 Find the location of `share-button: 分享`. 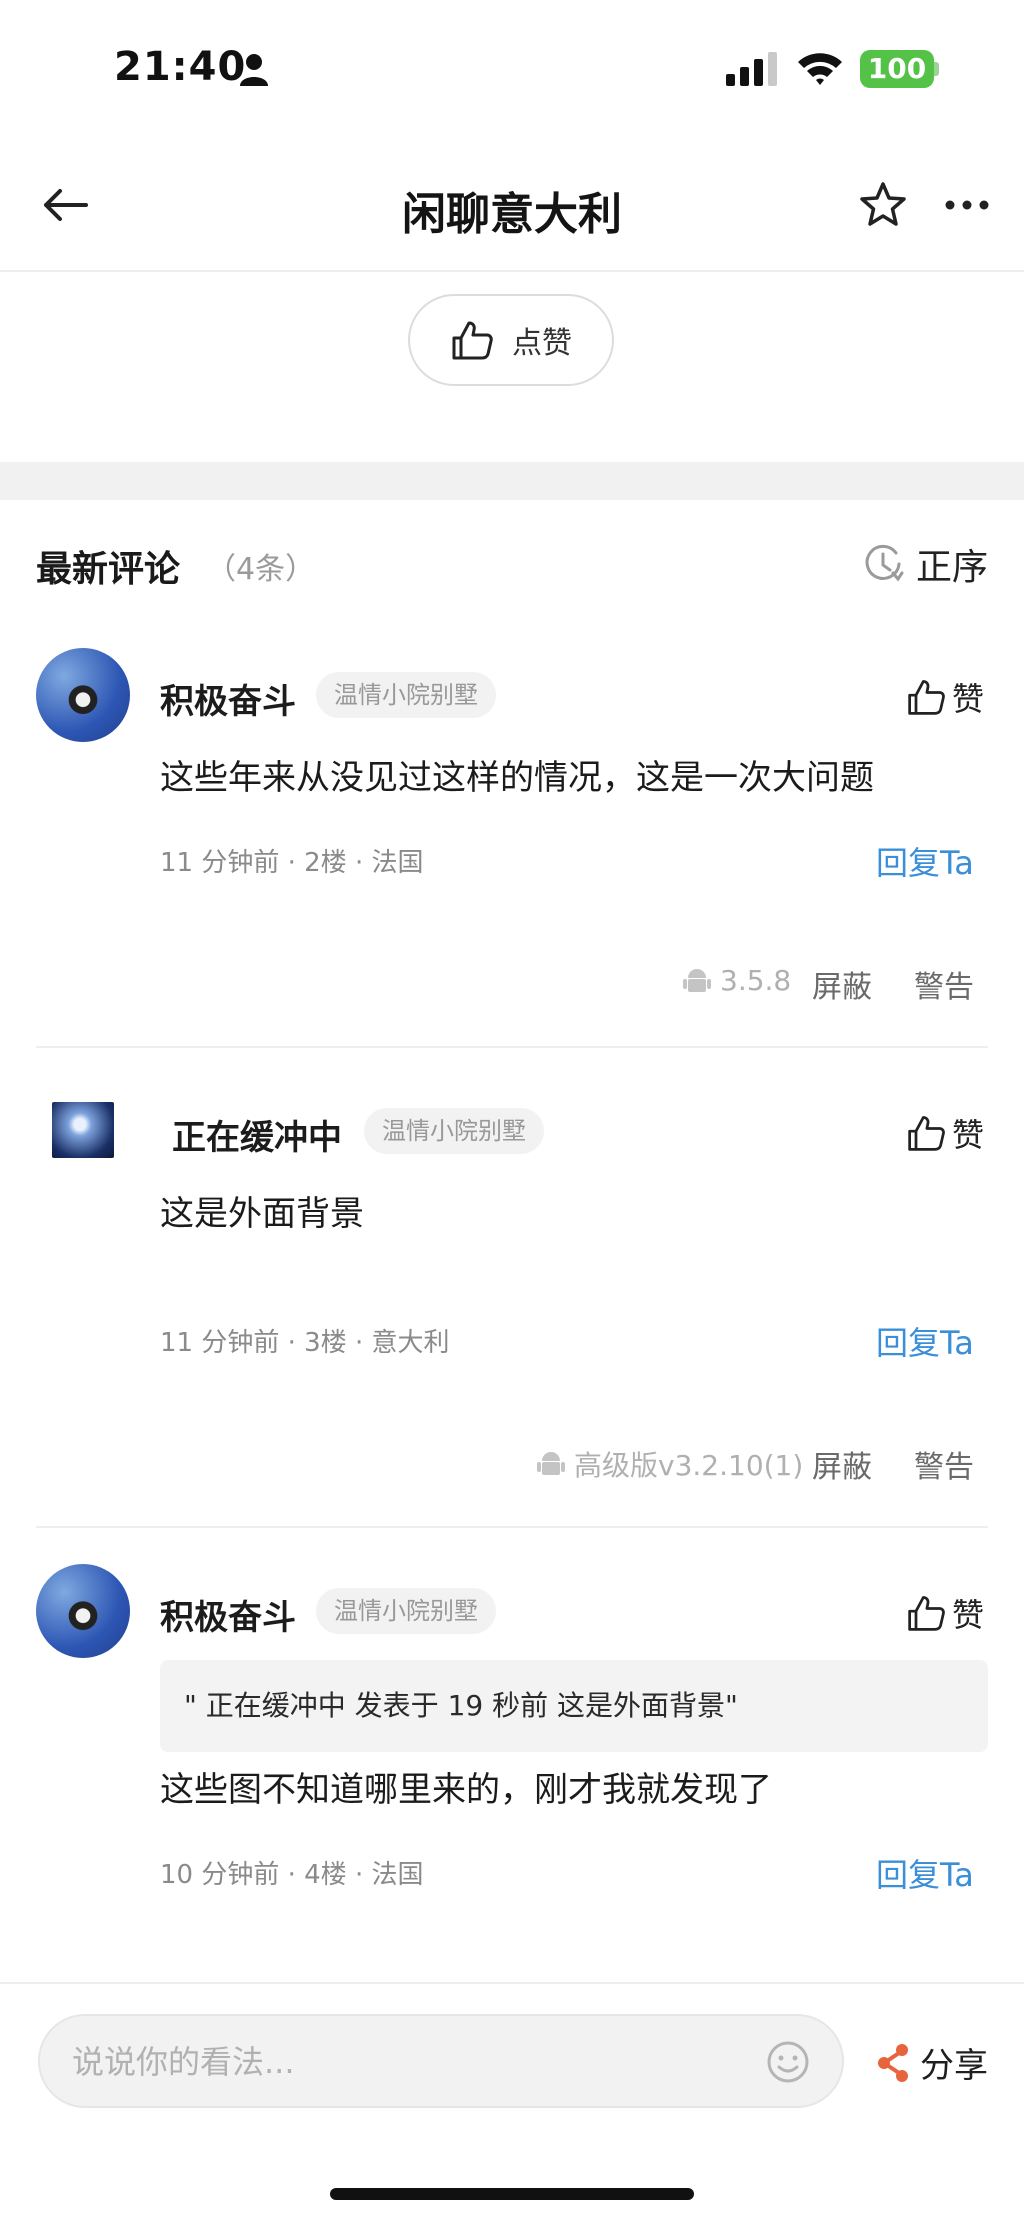

share-button: 分享 is located at coordinates (932, 2062).